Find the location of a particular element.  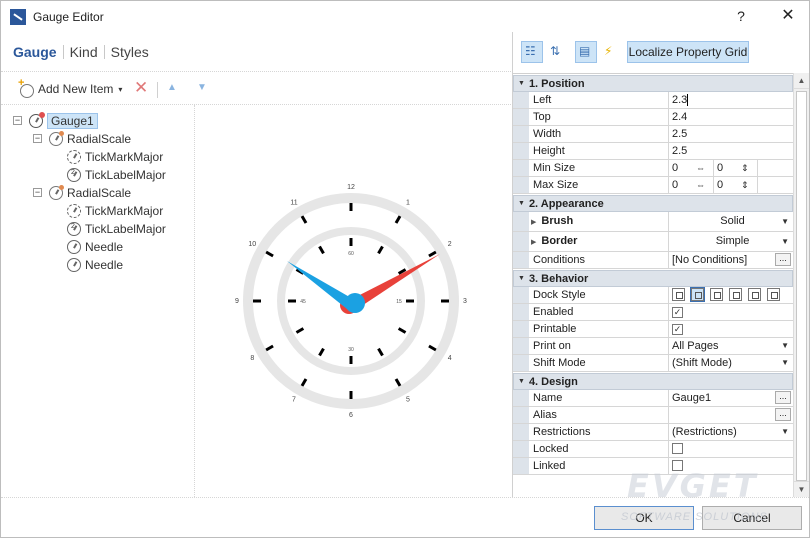

tree-node: Gauge1 is located at coordinates (63, 121).